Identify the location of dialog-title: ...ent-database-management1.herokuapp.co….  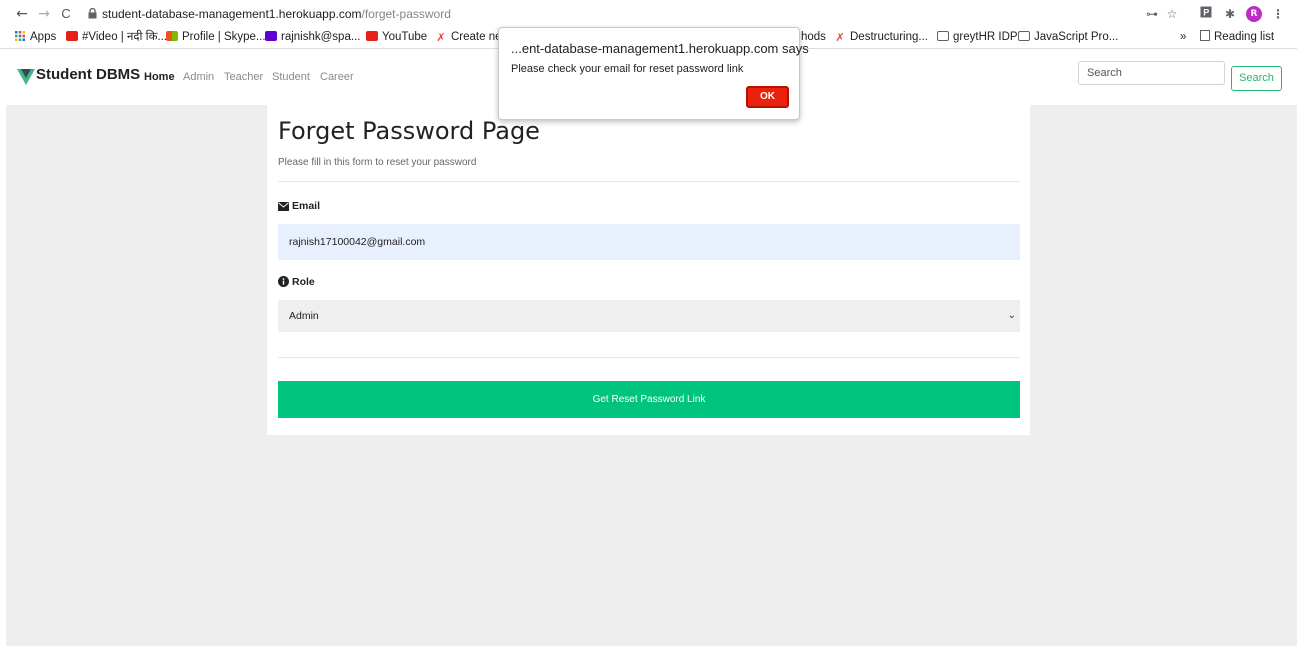
(660, 48).